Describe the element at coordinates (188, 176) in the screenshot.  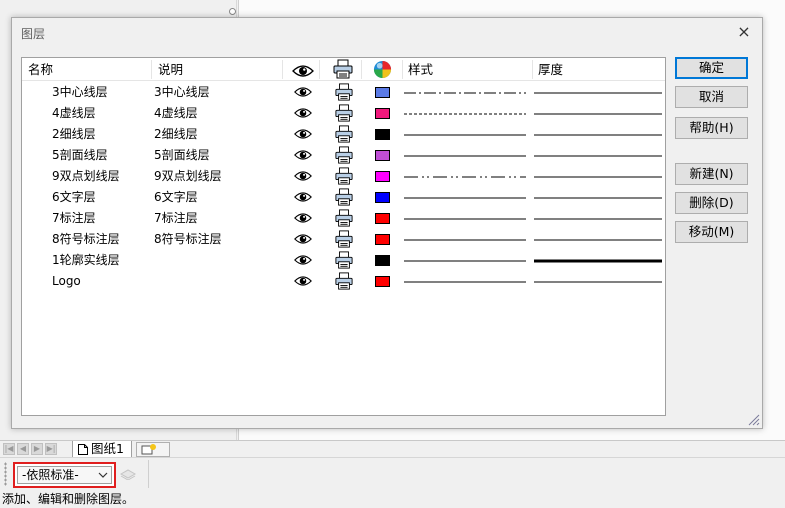
I see `layer-description: 9双点划线层` at that location.